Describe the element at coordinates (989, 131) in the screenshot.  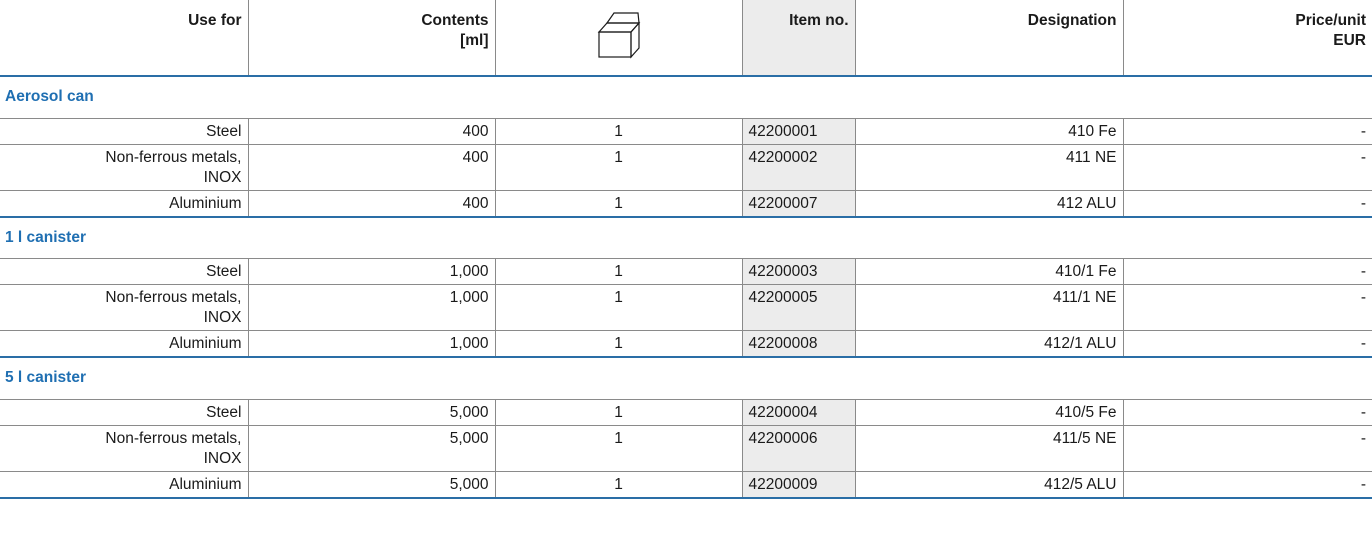
I see `cell-designation: 410 Fe` at that location.